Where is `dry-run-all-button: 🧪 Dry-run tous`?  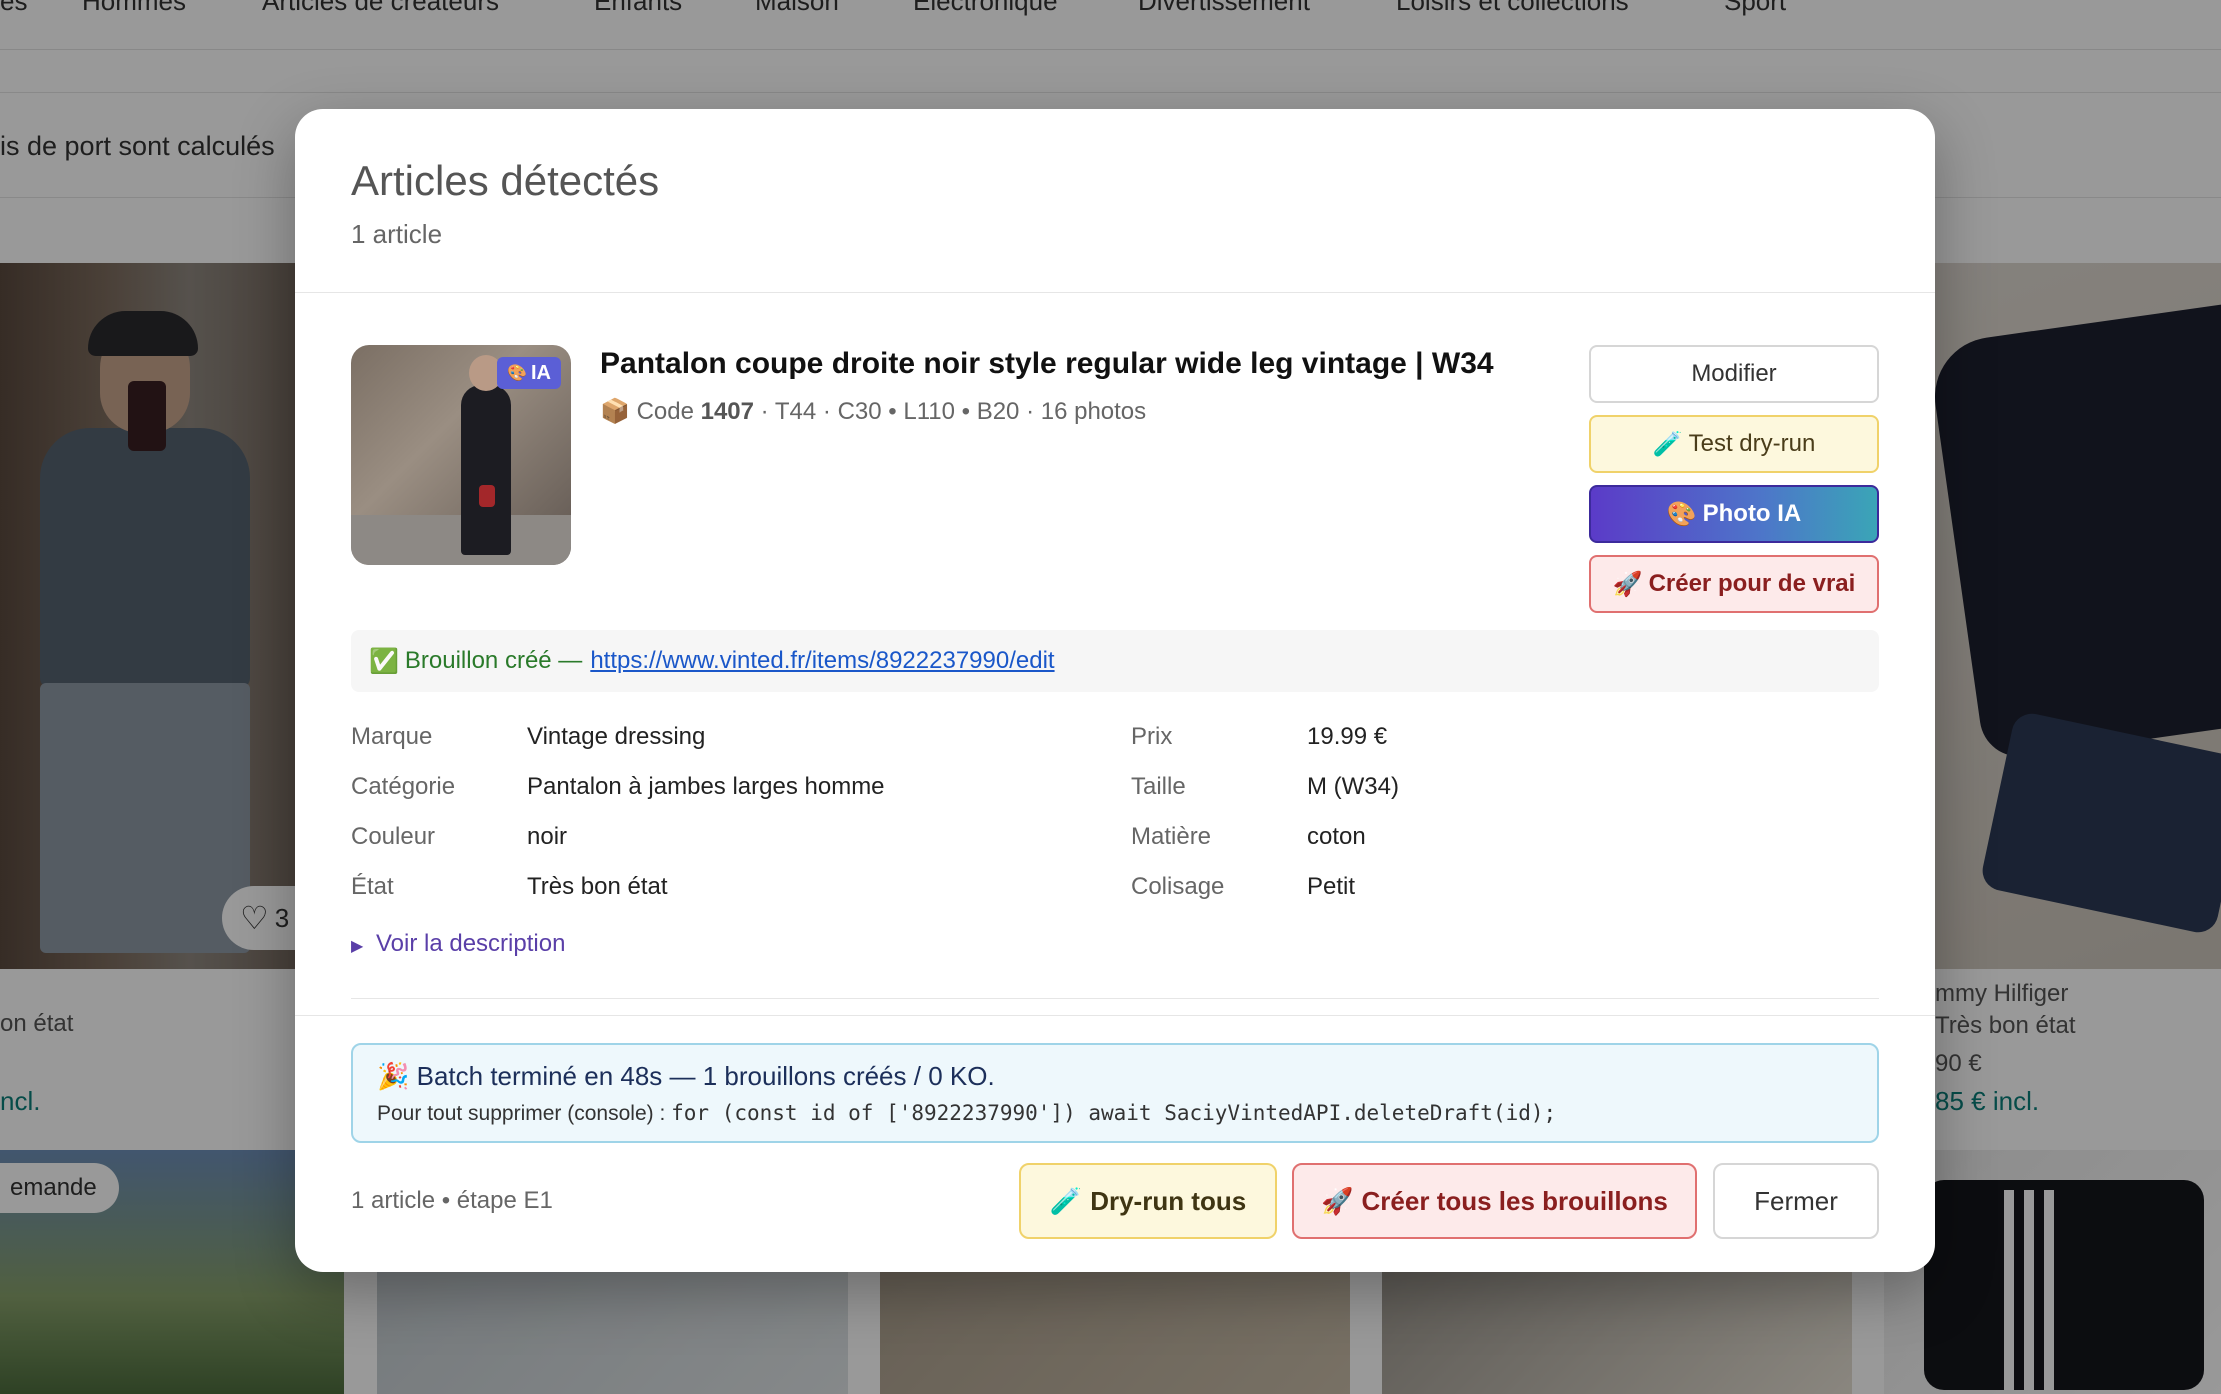 dry-run-all-button: 🧪 Dry-run tous is located at coordinates (1148, 1201).